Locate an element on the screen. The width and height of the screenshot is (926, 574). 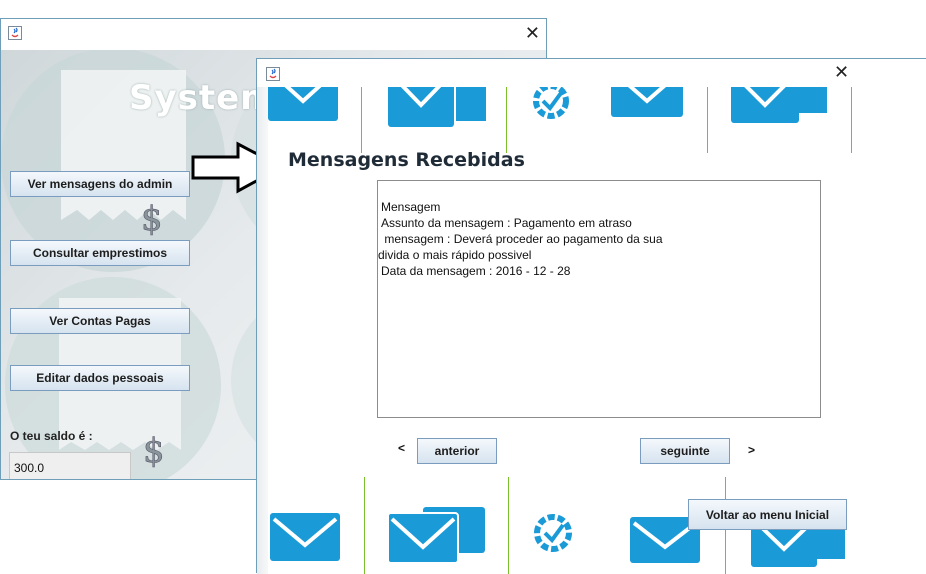
main-window-titlebar: ✕ is located at coordinates (273, 34).